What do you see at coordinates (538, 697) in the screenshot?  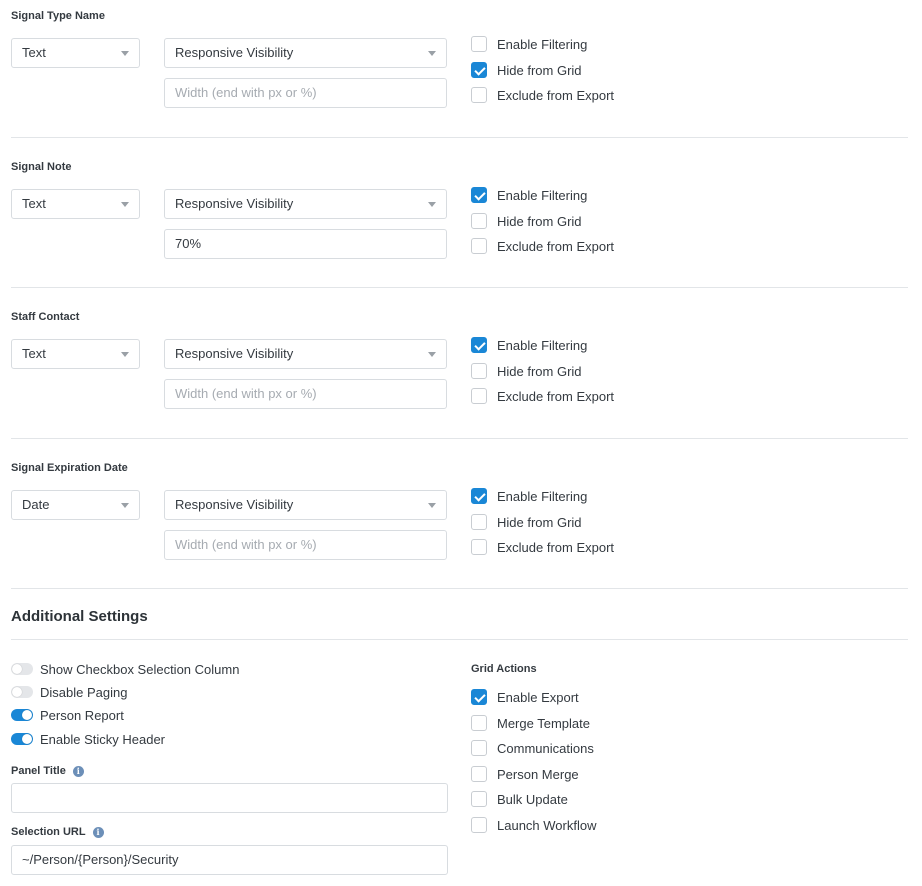 I see `checkbox-label: Enable Export` at bounding box center [538, 697].